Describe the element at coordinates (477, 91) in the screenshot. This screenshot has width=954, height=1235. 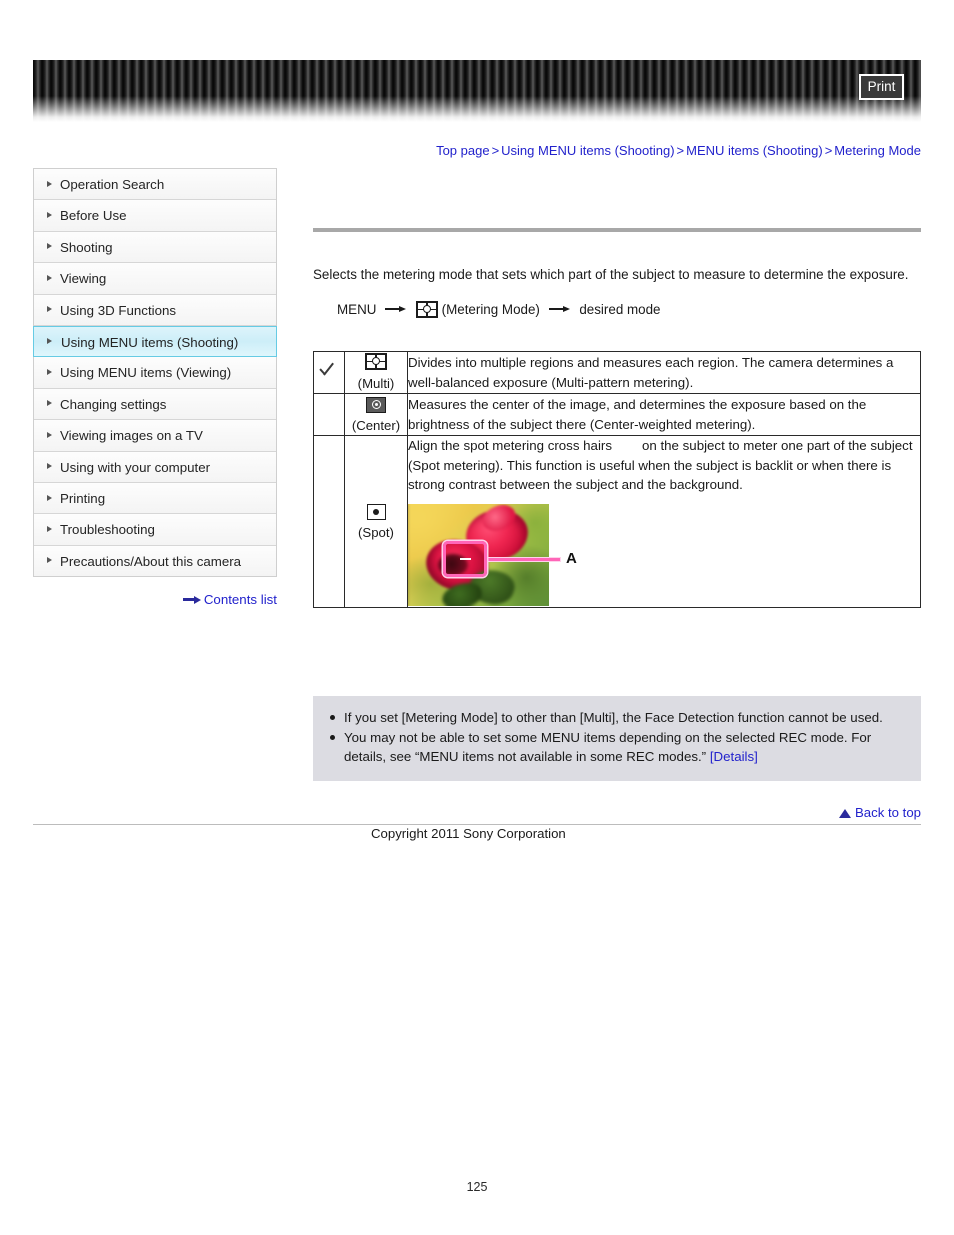
I see `header-banner: Print` at that location.